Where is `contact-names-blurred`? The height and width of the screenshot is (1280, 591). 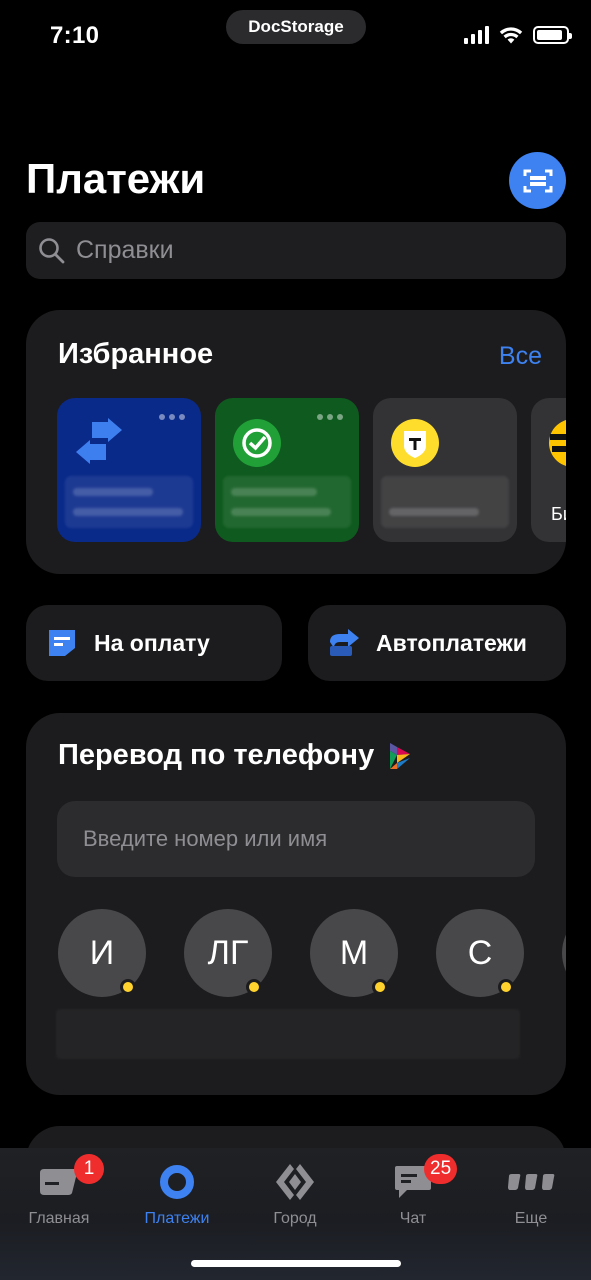 contact-names-blurred is located at coordinates (288, 1034).